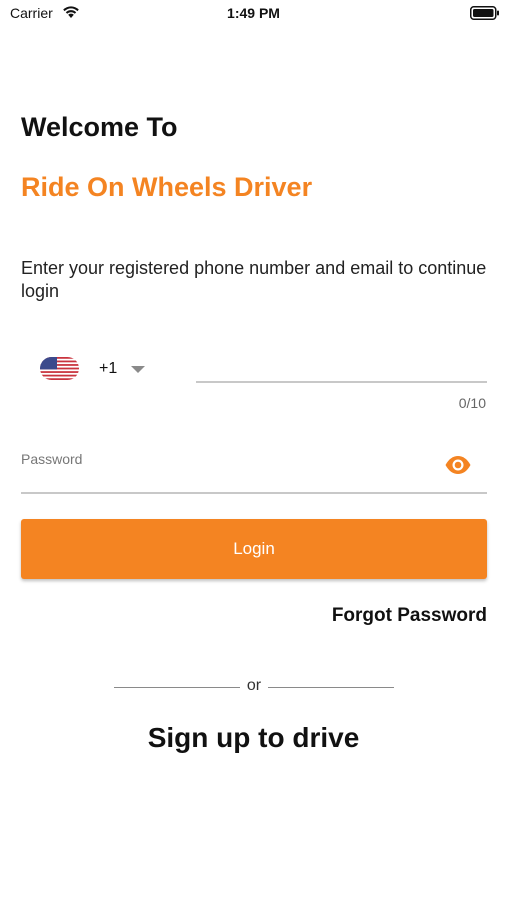  Describe the element at coordinates (177, 687) in the screenshot. I see `divider-left` at that location.